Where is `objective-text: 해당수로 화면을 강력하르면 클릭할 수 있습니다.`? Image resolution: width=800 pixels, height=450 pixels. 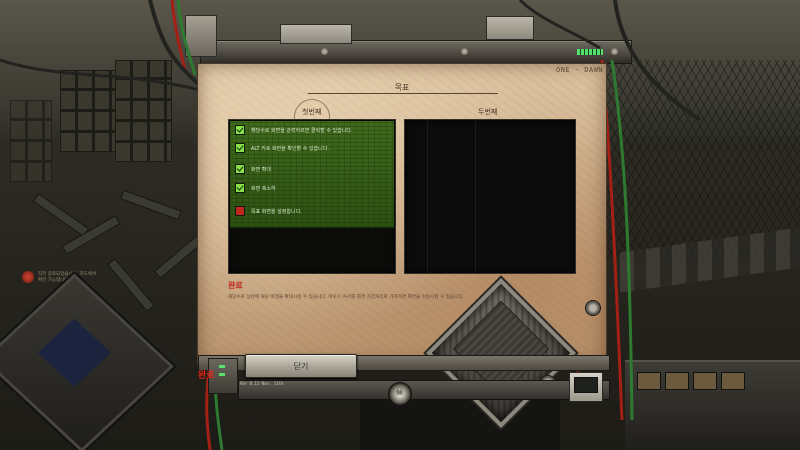 objective-text: 해당수로 화면을 강력하르면 클릭할 수 있습니다. is located at coordinates (302, 130).